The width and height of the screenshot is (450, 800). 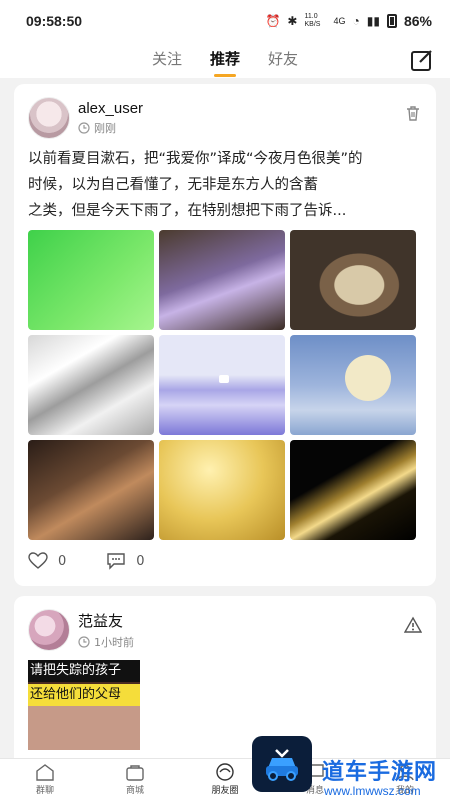 What do you see at coordinates (391, 21) in the screenshot?
I see `battery-icon` at bounding box center [391, 21].